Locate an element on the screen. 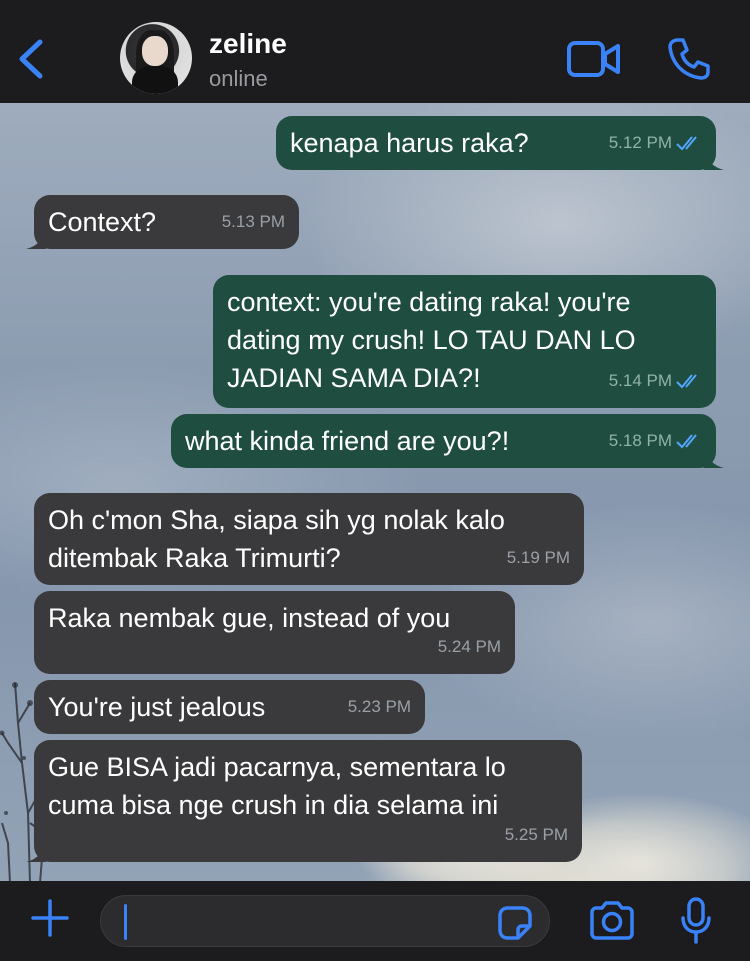  message-meta: 5.14 PM is located at coordinates (655, 381).